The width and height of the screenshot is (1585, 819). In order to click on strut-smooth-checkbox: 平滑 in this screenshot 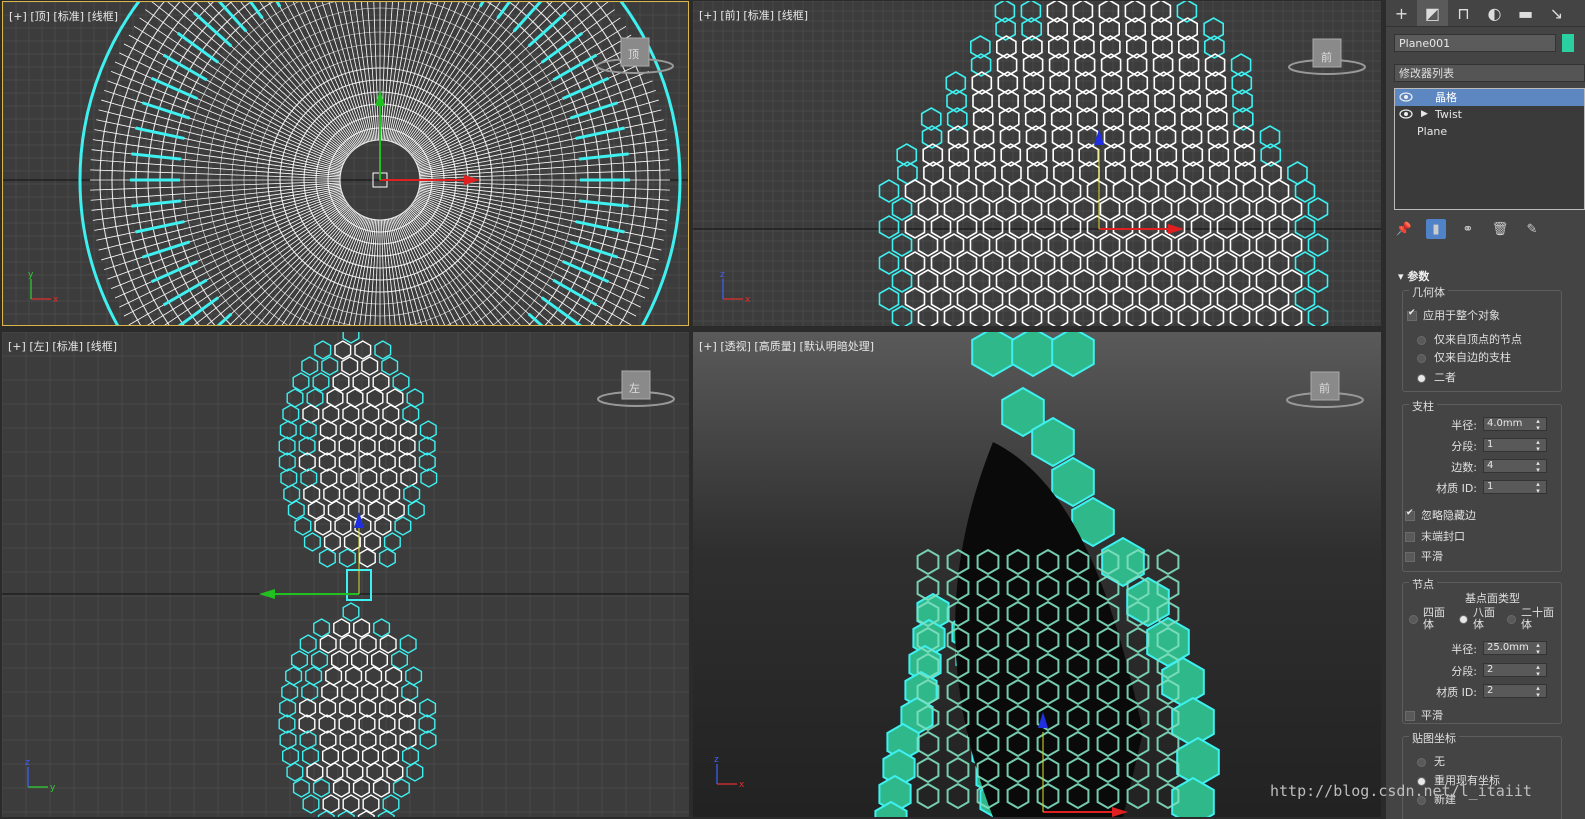, I will do `click(1485, 556)`.